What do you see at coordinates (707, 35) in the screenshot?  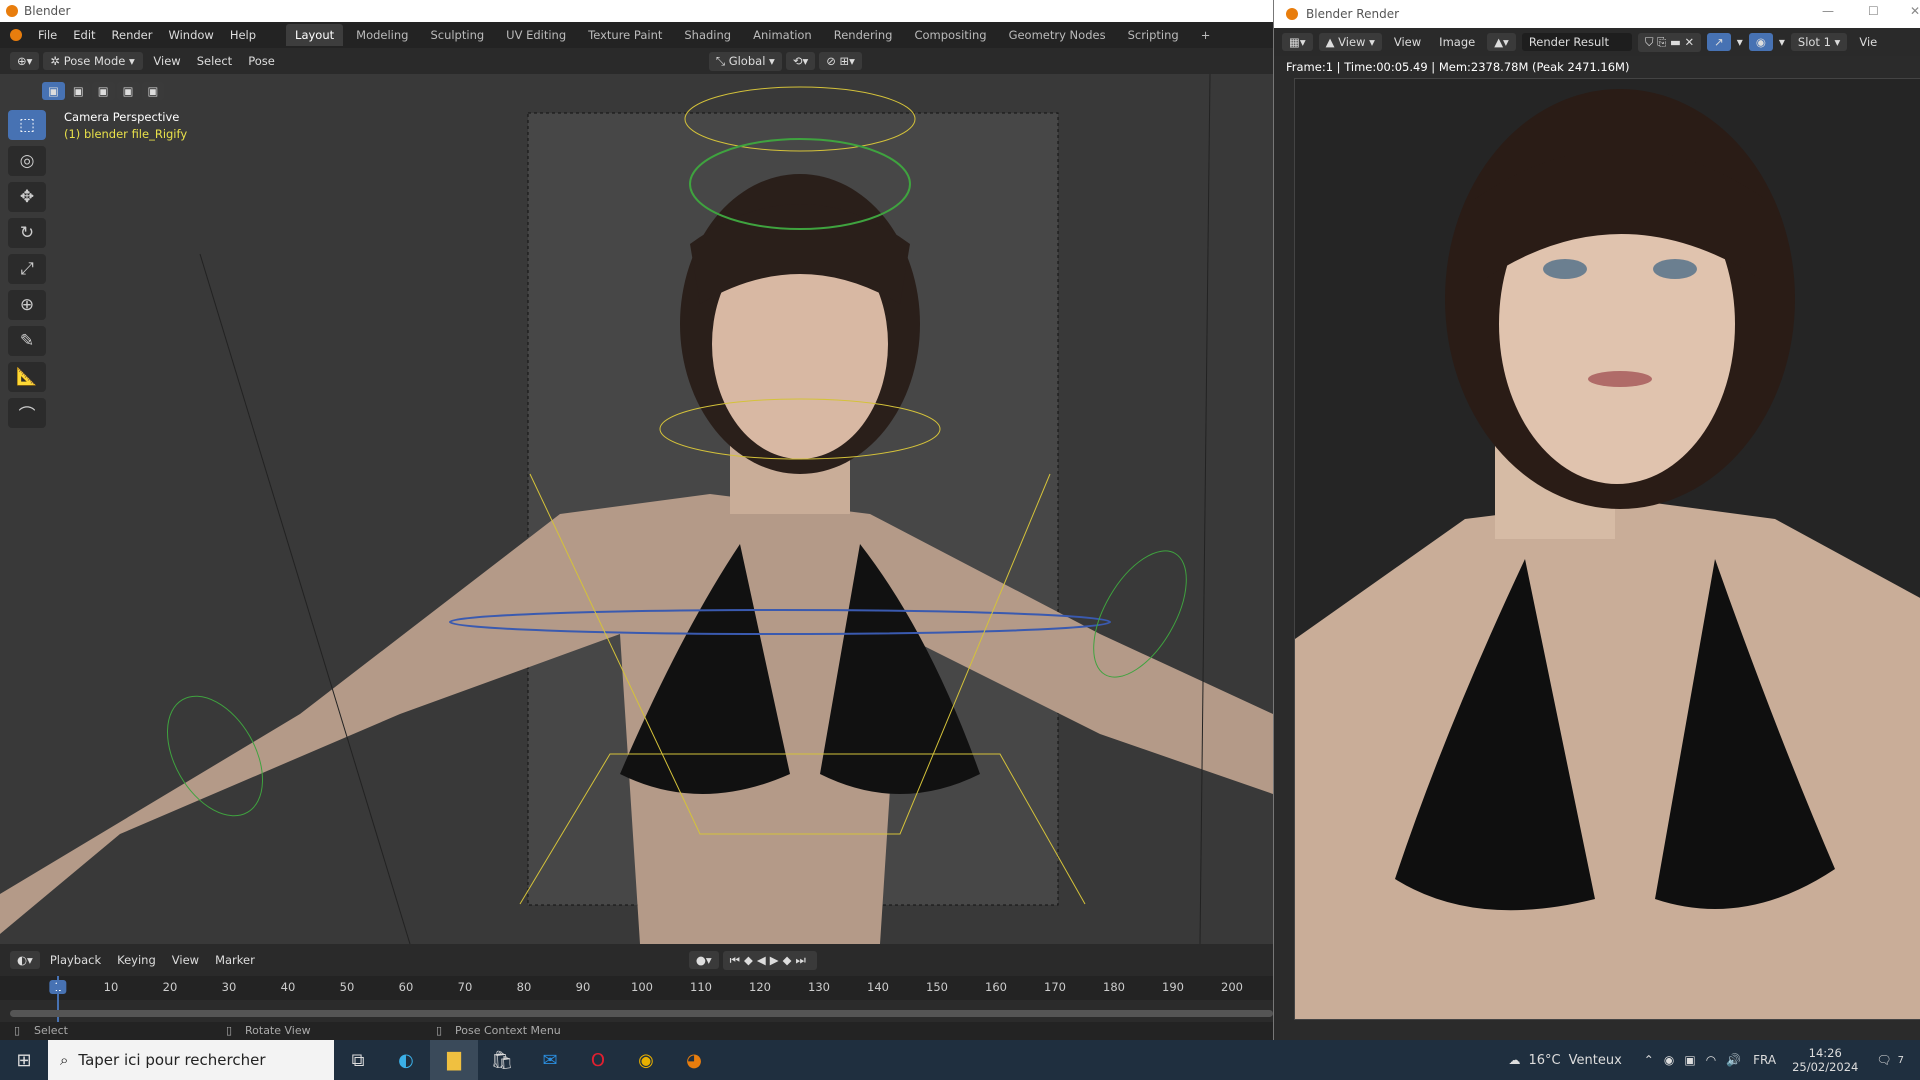 I see `tab-shading: Shading` at bounding box center [707, 35].